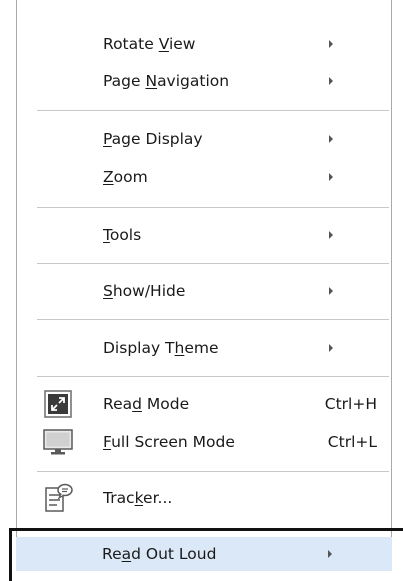 The width and height of the screenshot is (403, 581). I want to click on menu-item-read-out-loud: Read Out Loud, so click(204, 554).